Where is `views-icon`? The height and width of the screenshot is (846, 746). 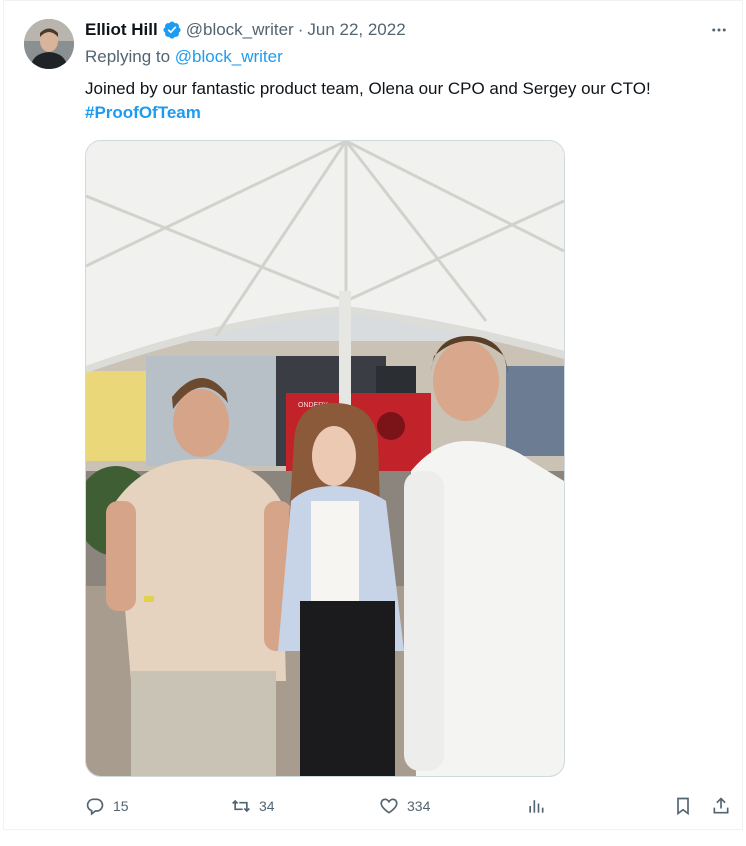 views-icon is located at coordinates (536, 806).